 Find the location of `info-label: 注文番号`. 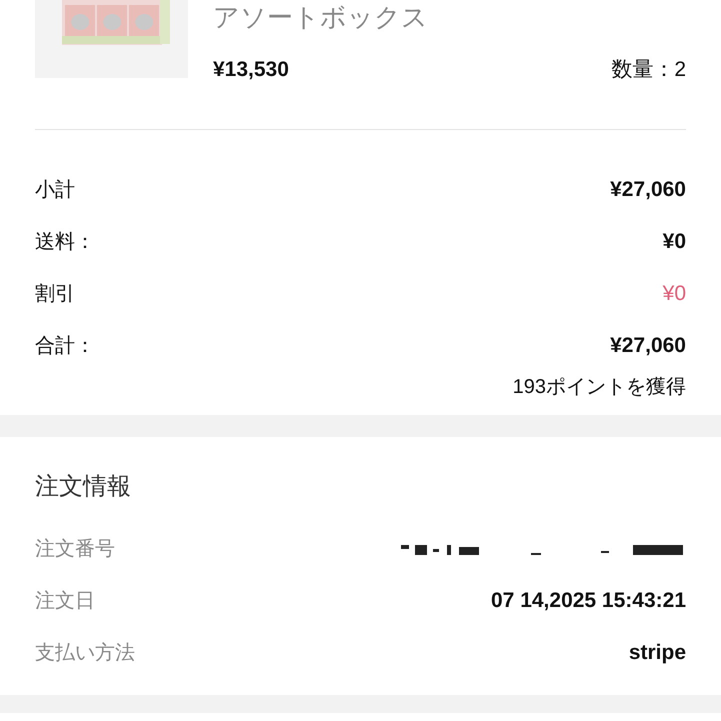

info-label: 注文番号 is located at coordinates (75, 549).